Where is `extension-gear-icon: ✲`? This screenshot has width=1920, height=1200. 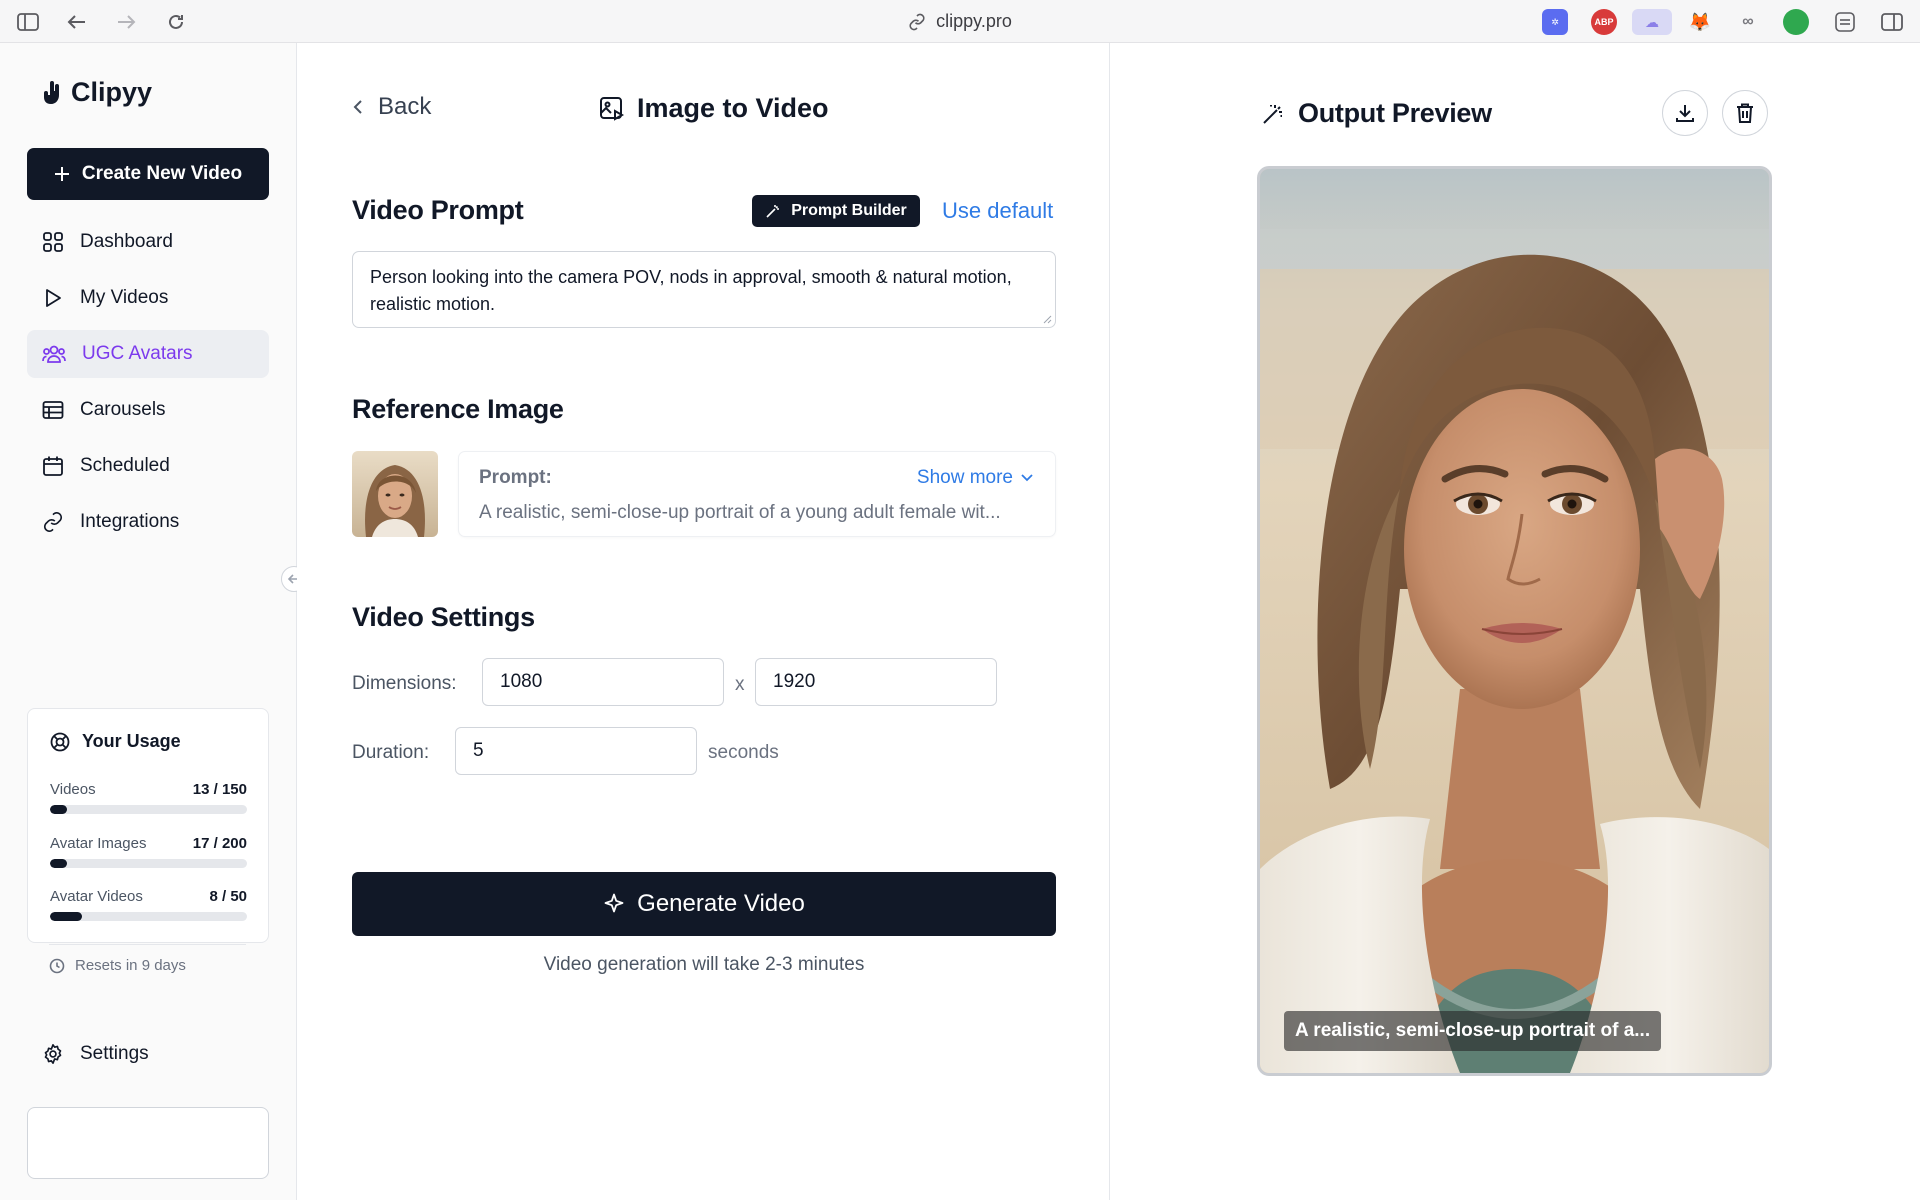
extension-gear-icon: ✲ is located at coordinates (1555, 22).